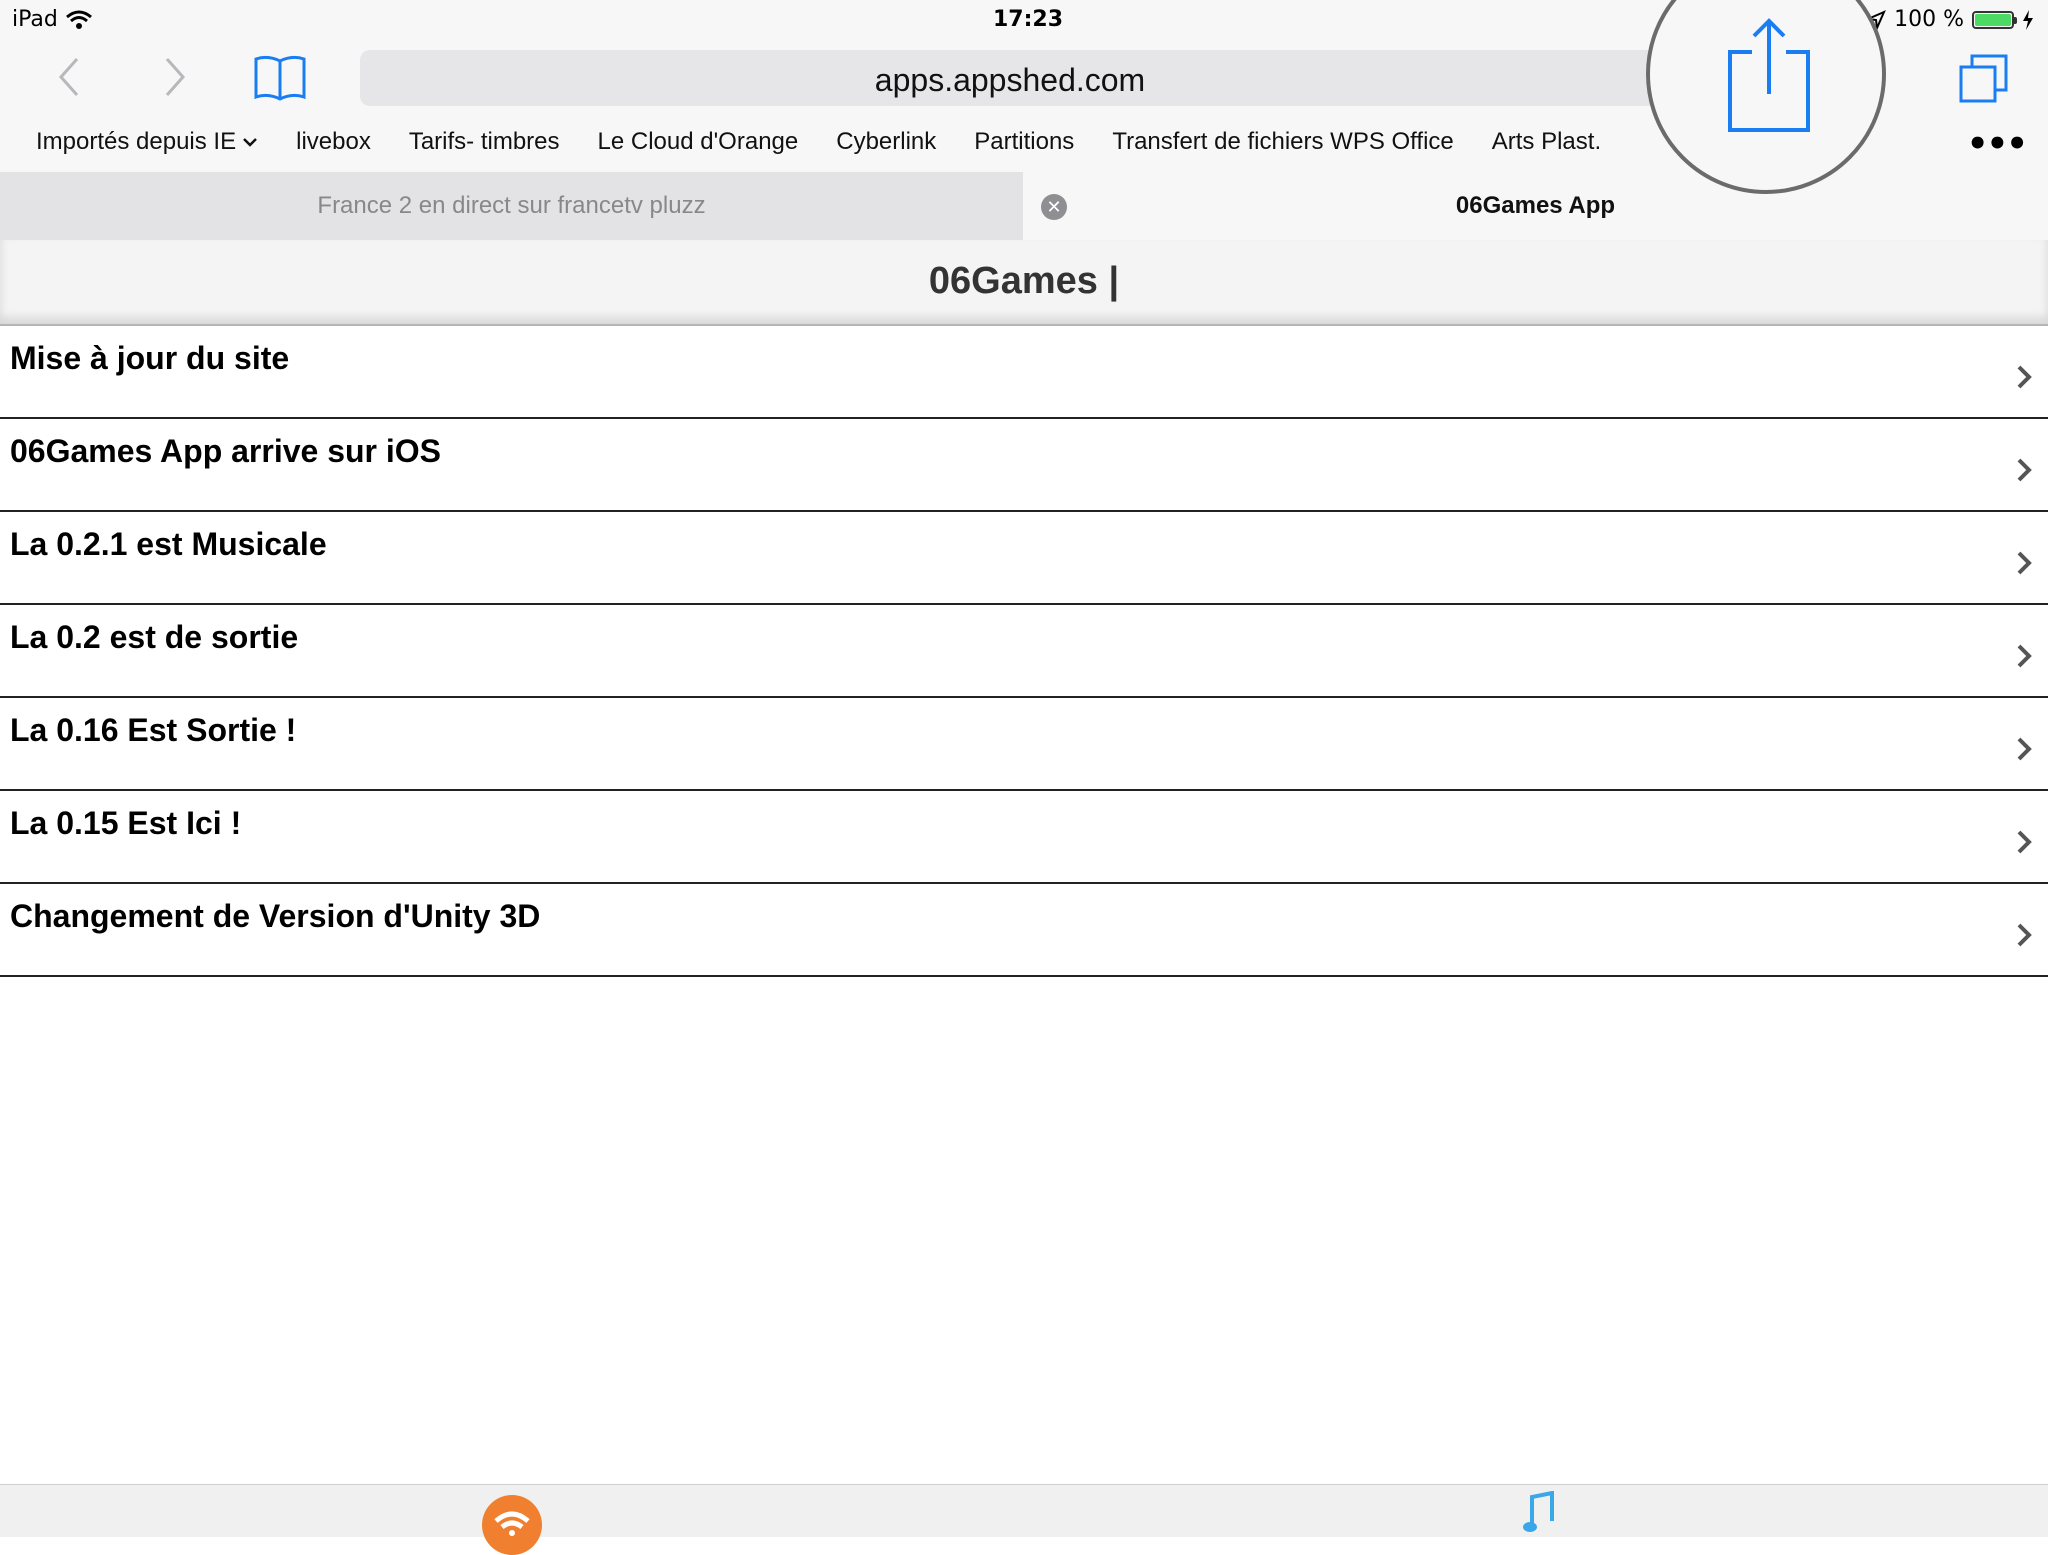  I want to click on url-text: apps.appshed.com, so click(1010, 80).